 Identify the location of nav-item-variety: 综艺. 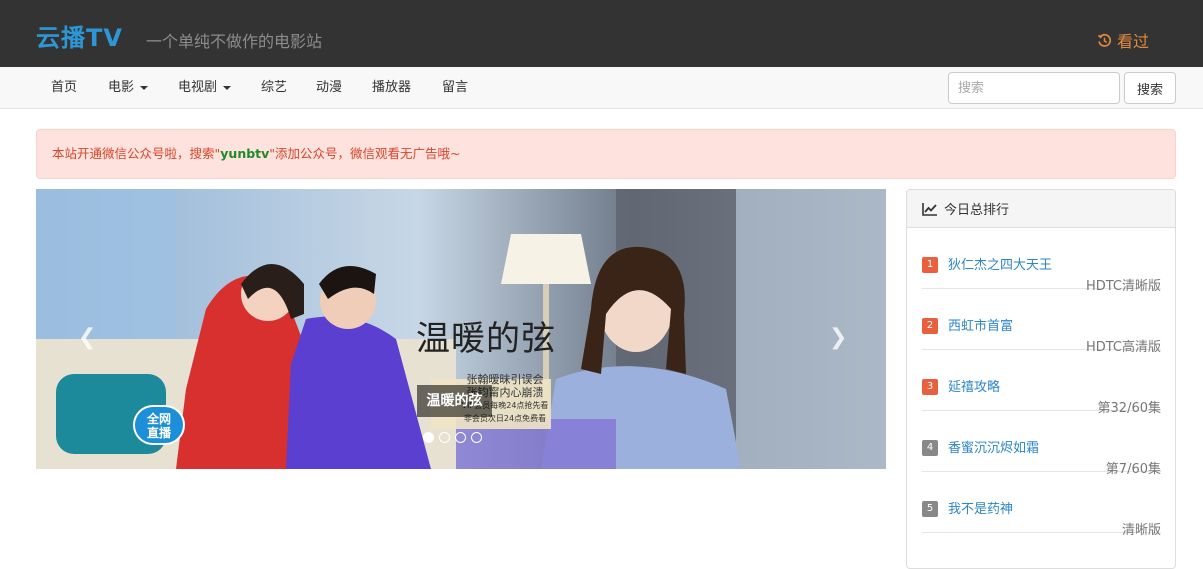
(274, 88).